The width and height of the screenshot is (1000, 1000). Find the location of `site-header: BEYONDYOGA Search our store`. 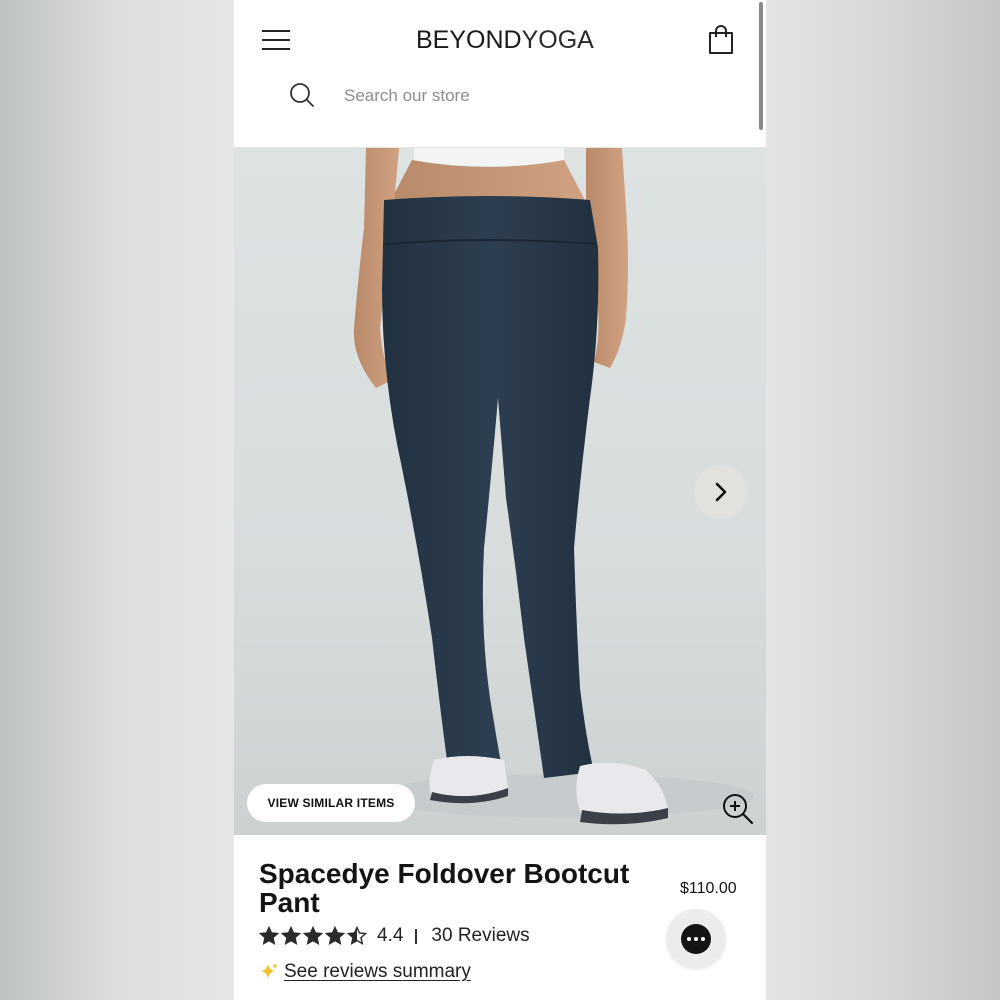

site-header: BEYONDYOGA Search our store is located at coordinates (500, 74).